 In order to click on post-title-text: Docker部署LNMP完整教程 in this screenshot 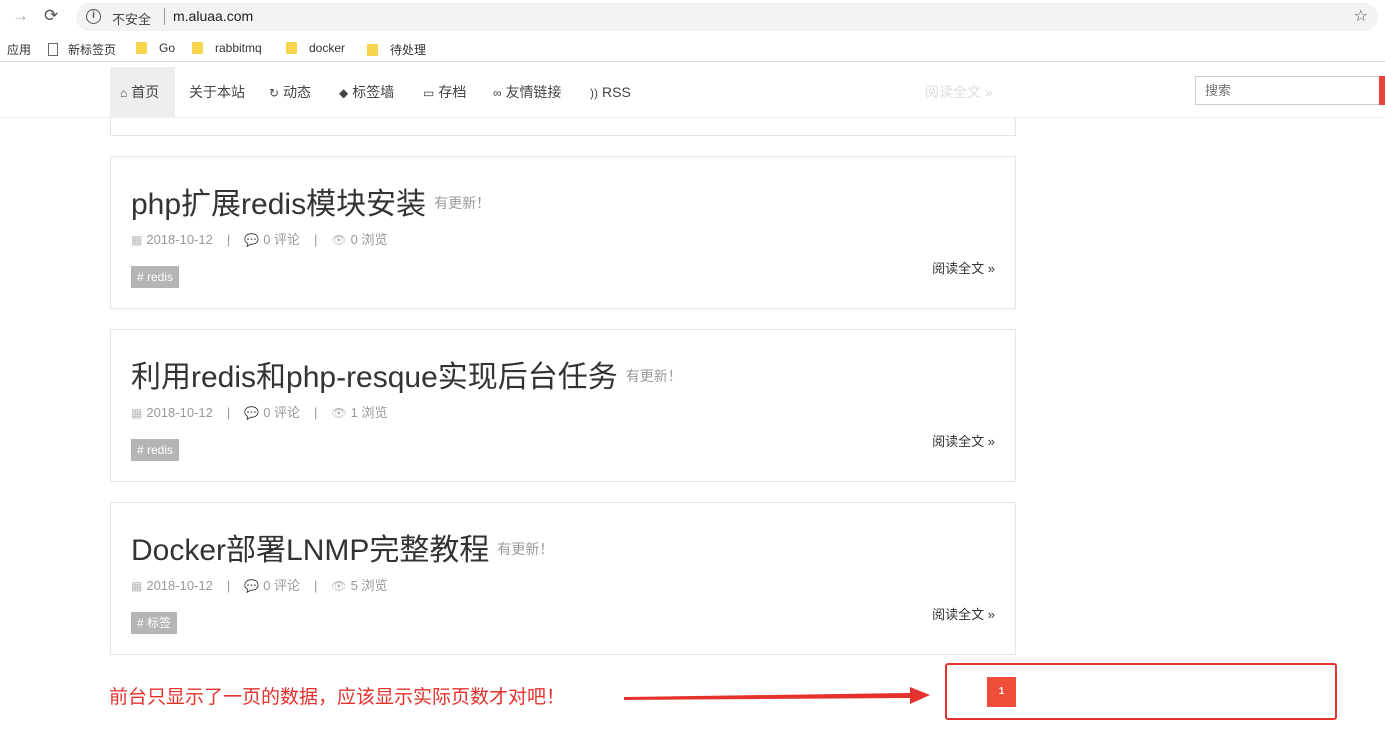, I will do `click(310, 550)`.